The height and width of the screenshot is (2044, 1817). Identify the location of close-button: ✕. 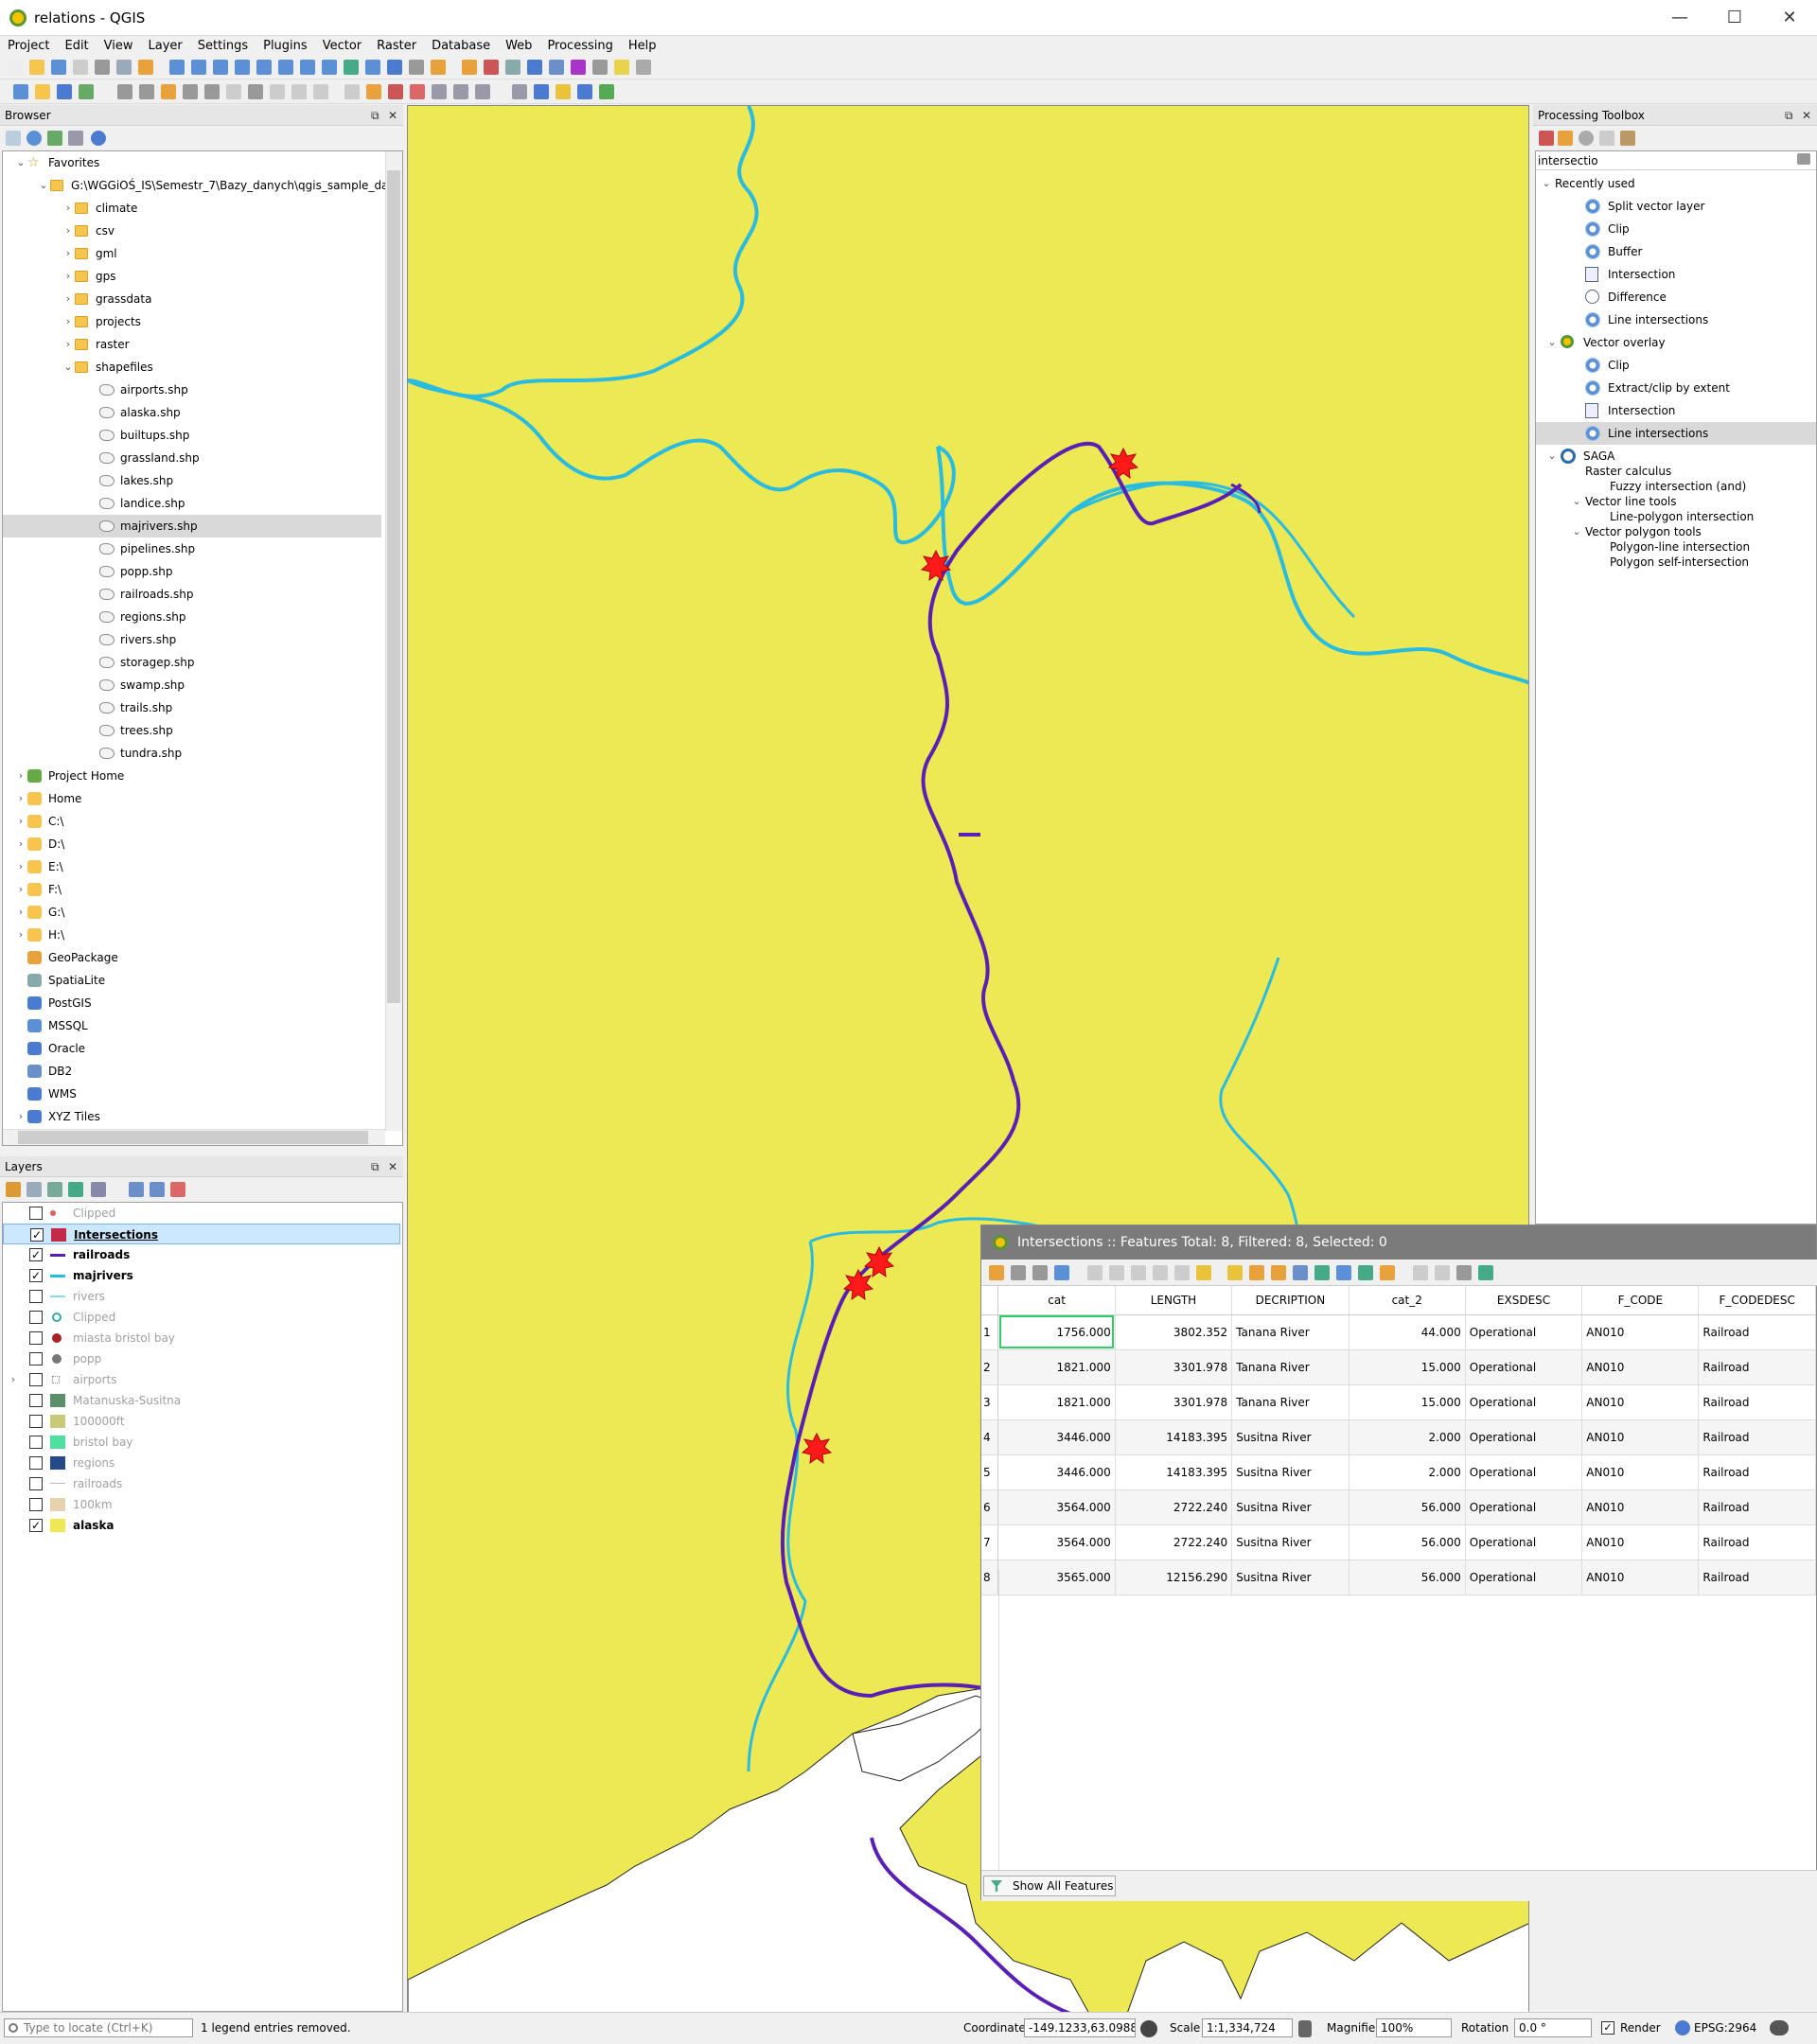
(1790, 18).